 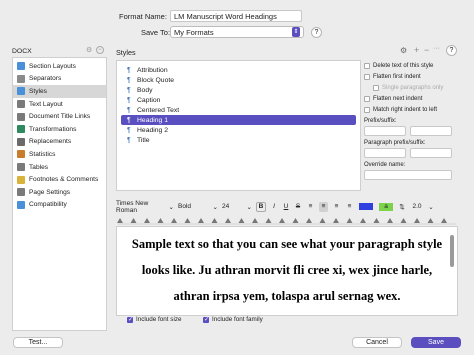 I want to click on gear-icon: ⚙, so click(x=403, y=50).